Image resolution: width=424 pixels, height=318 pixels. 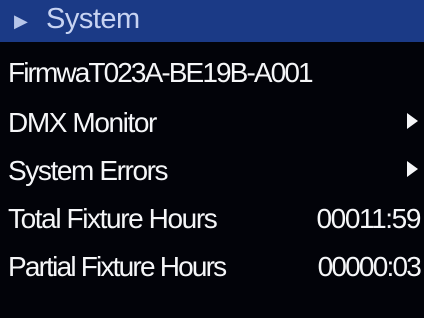 I want to click on partial-fixture-hours-label: Partial Fixture Hours, so click(x=117, y=266).